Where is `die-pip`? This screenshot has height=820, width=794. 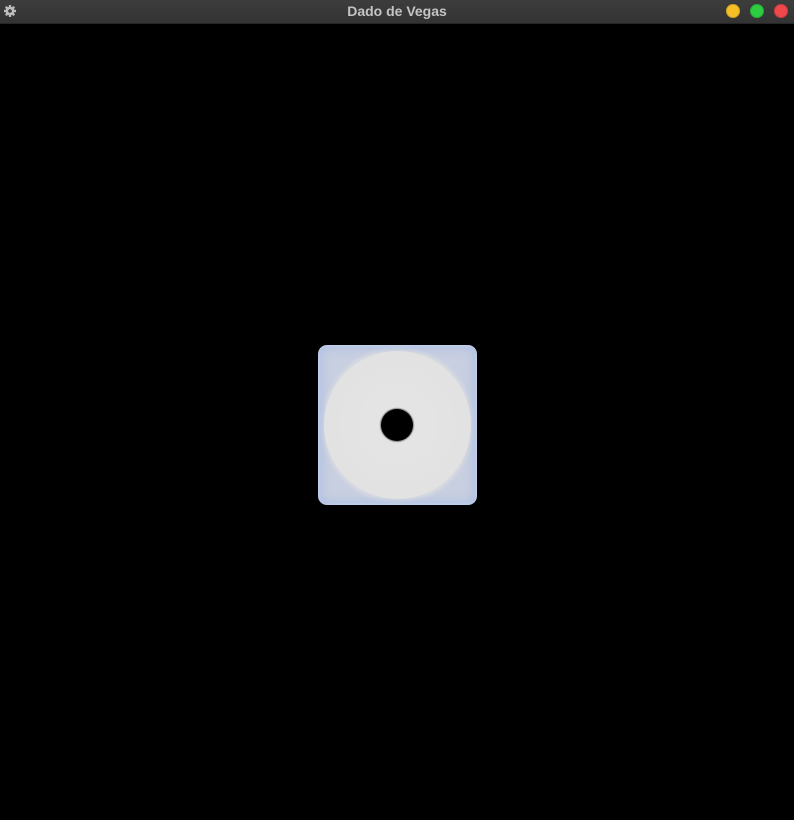
die-pip is located at coordinates (397, 425).